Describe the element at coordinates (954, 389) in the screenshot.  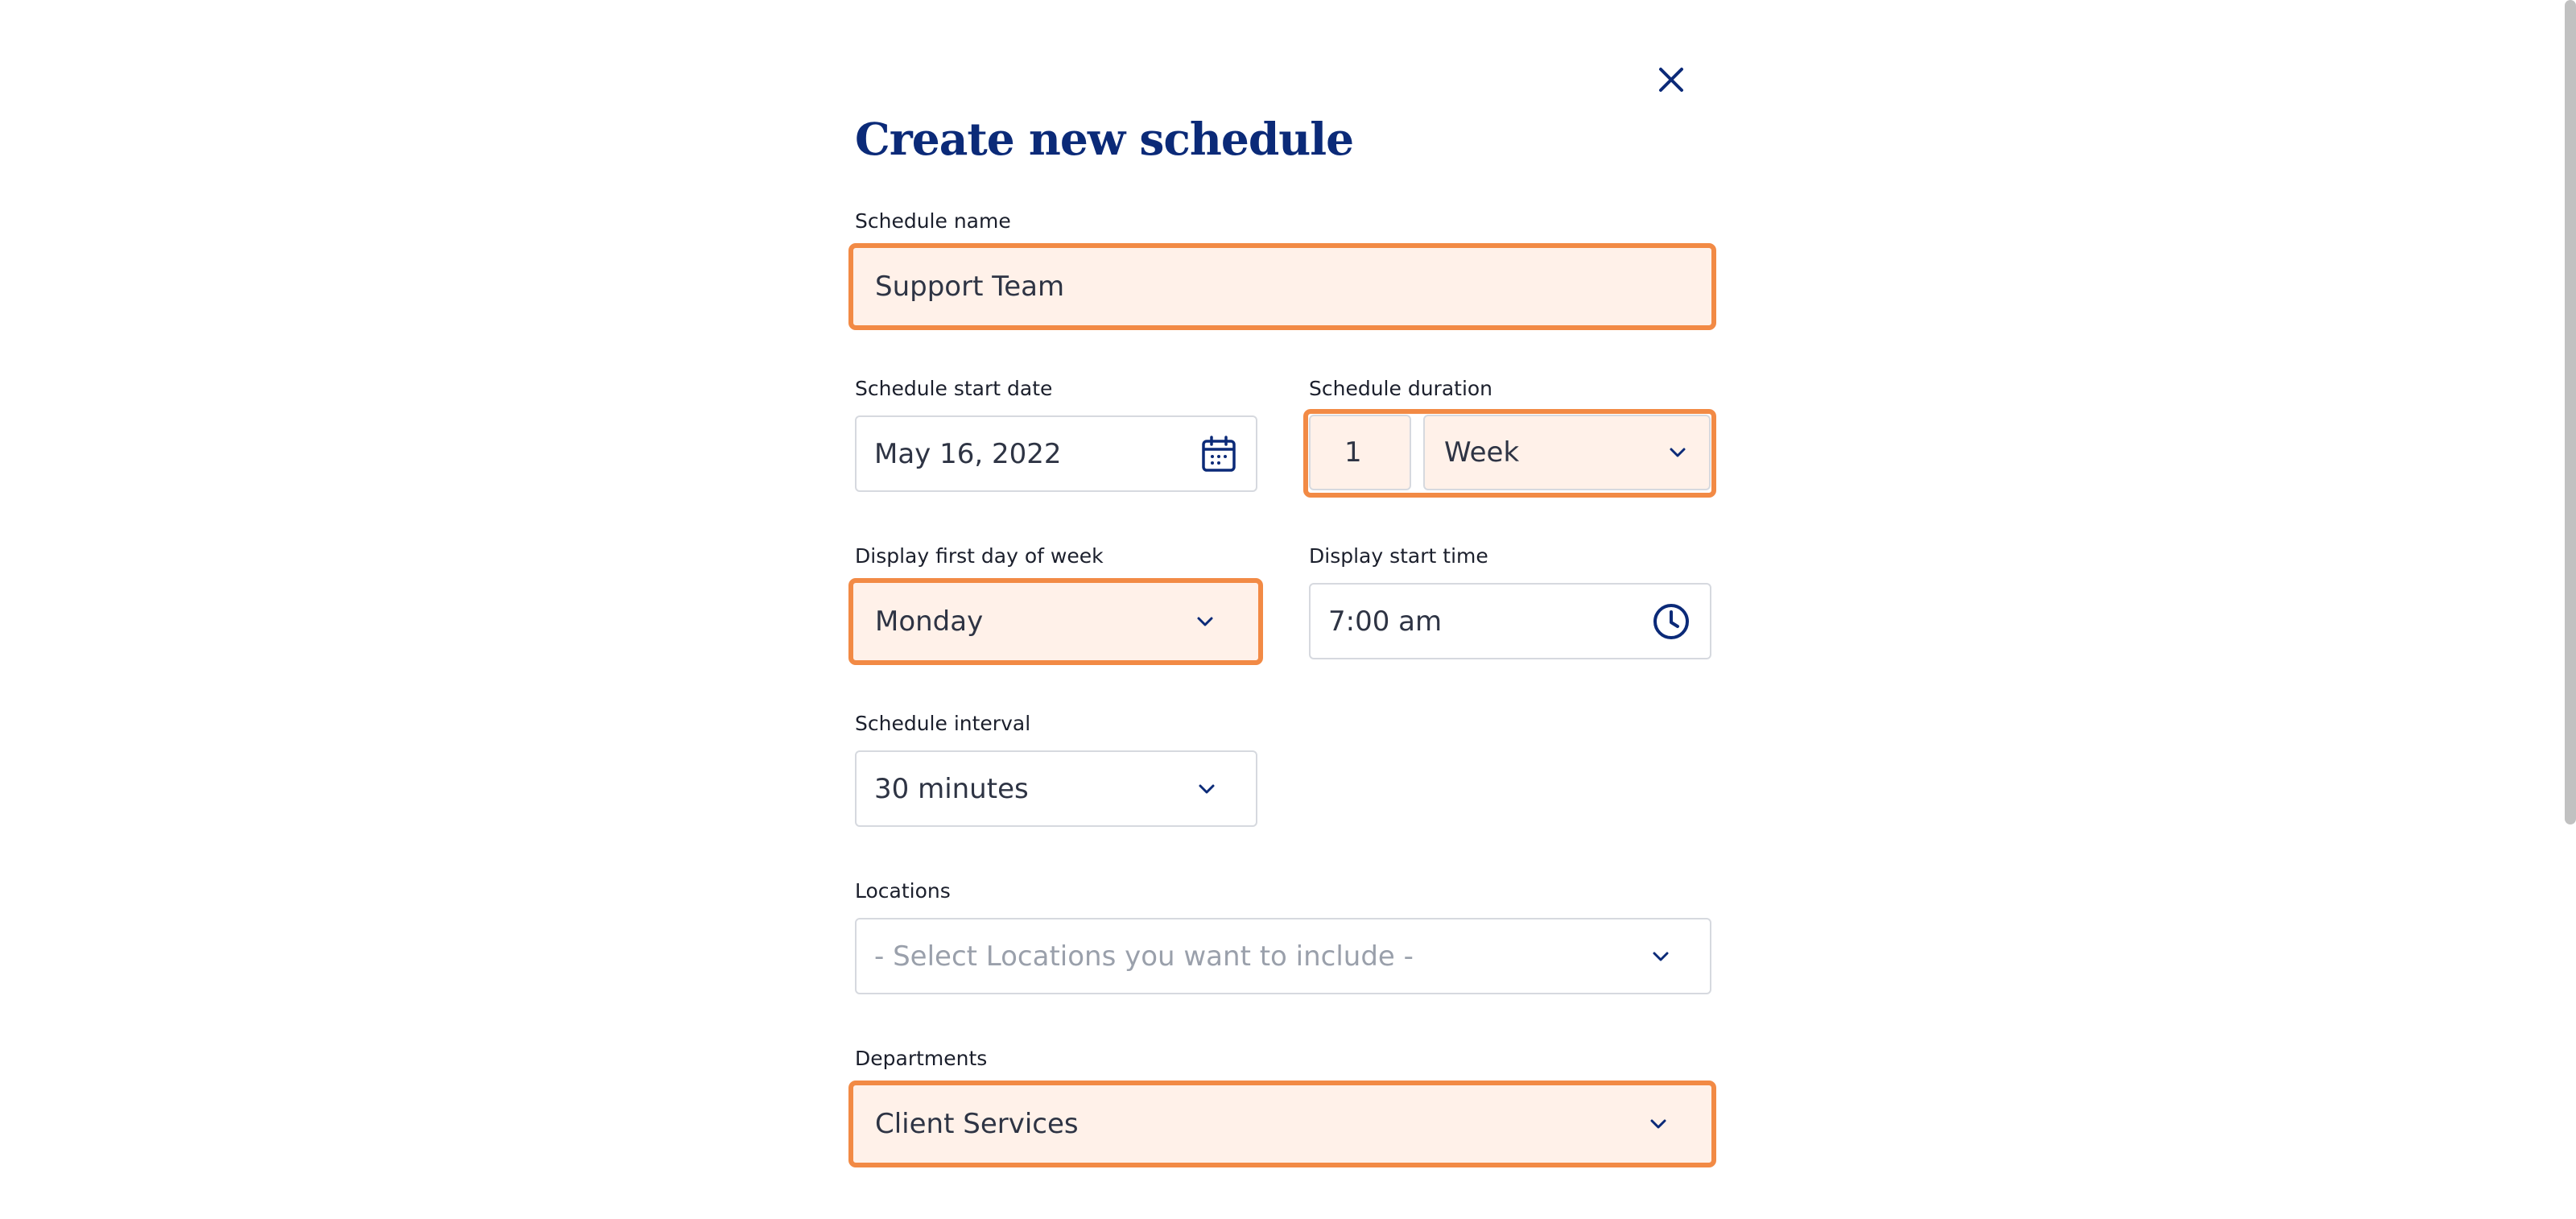
I see `start-date-label: Schedule start date` at that location.